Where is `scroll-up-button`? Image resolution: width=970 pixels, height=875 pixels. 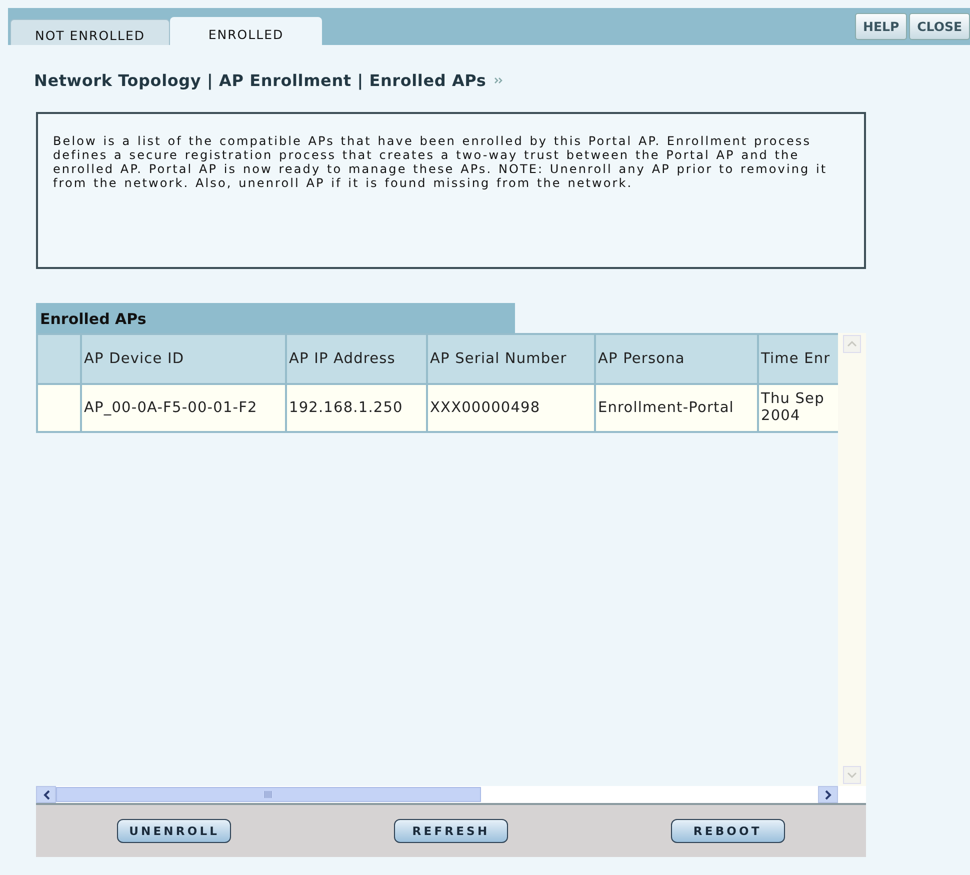 scroll-up-button is located at coordinates (852, 344).